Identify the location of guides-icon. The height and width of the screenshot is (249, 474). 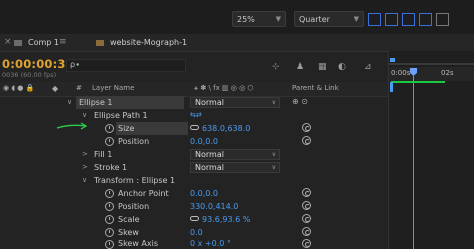
(425, 19).